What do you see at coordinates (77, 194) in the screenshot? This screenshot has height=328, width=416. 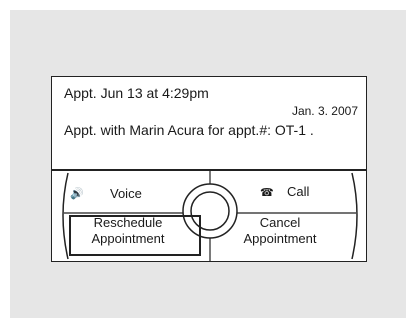 I see `speaker-icon: 🔊` at bounding box center [77, 194].